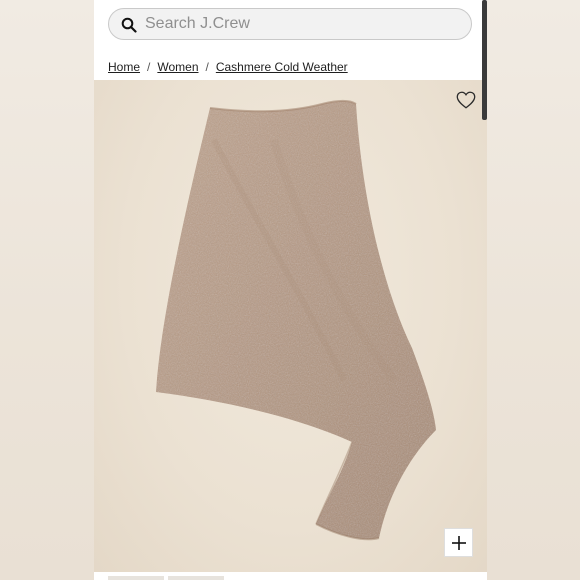 The image size is (580, 580). I want to click on heart-icon, so click(466, 100).